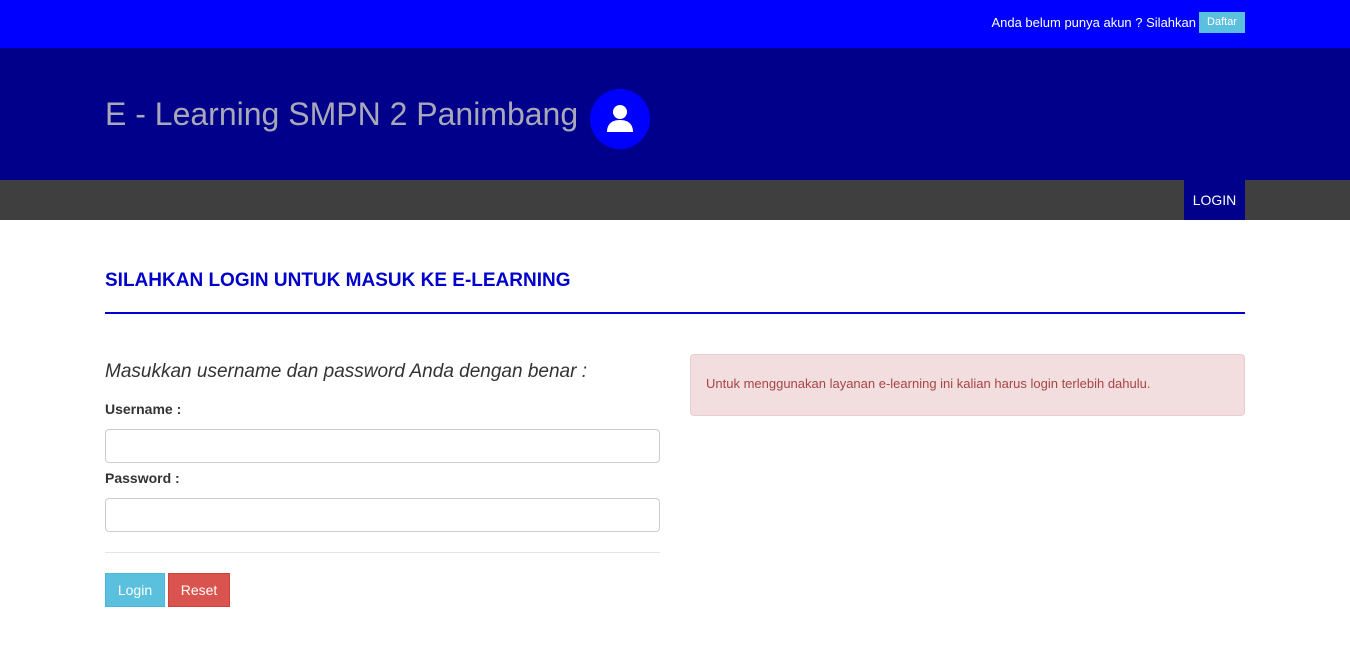 The height and width of the screenshot is (661, 1350). Describe the element at coordinates (675, 200) in the screenshot. I see `main-navbar: LOGIN` at that location.